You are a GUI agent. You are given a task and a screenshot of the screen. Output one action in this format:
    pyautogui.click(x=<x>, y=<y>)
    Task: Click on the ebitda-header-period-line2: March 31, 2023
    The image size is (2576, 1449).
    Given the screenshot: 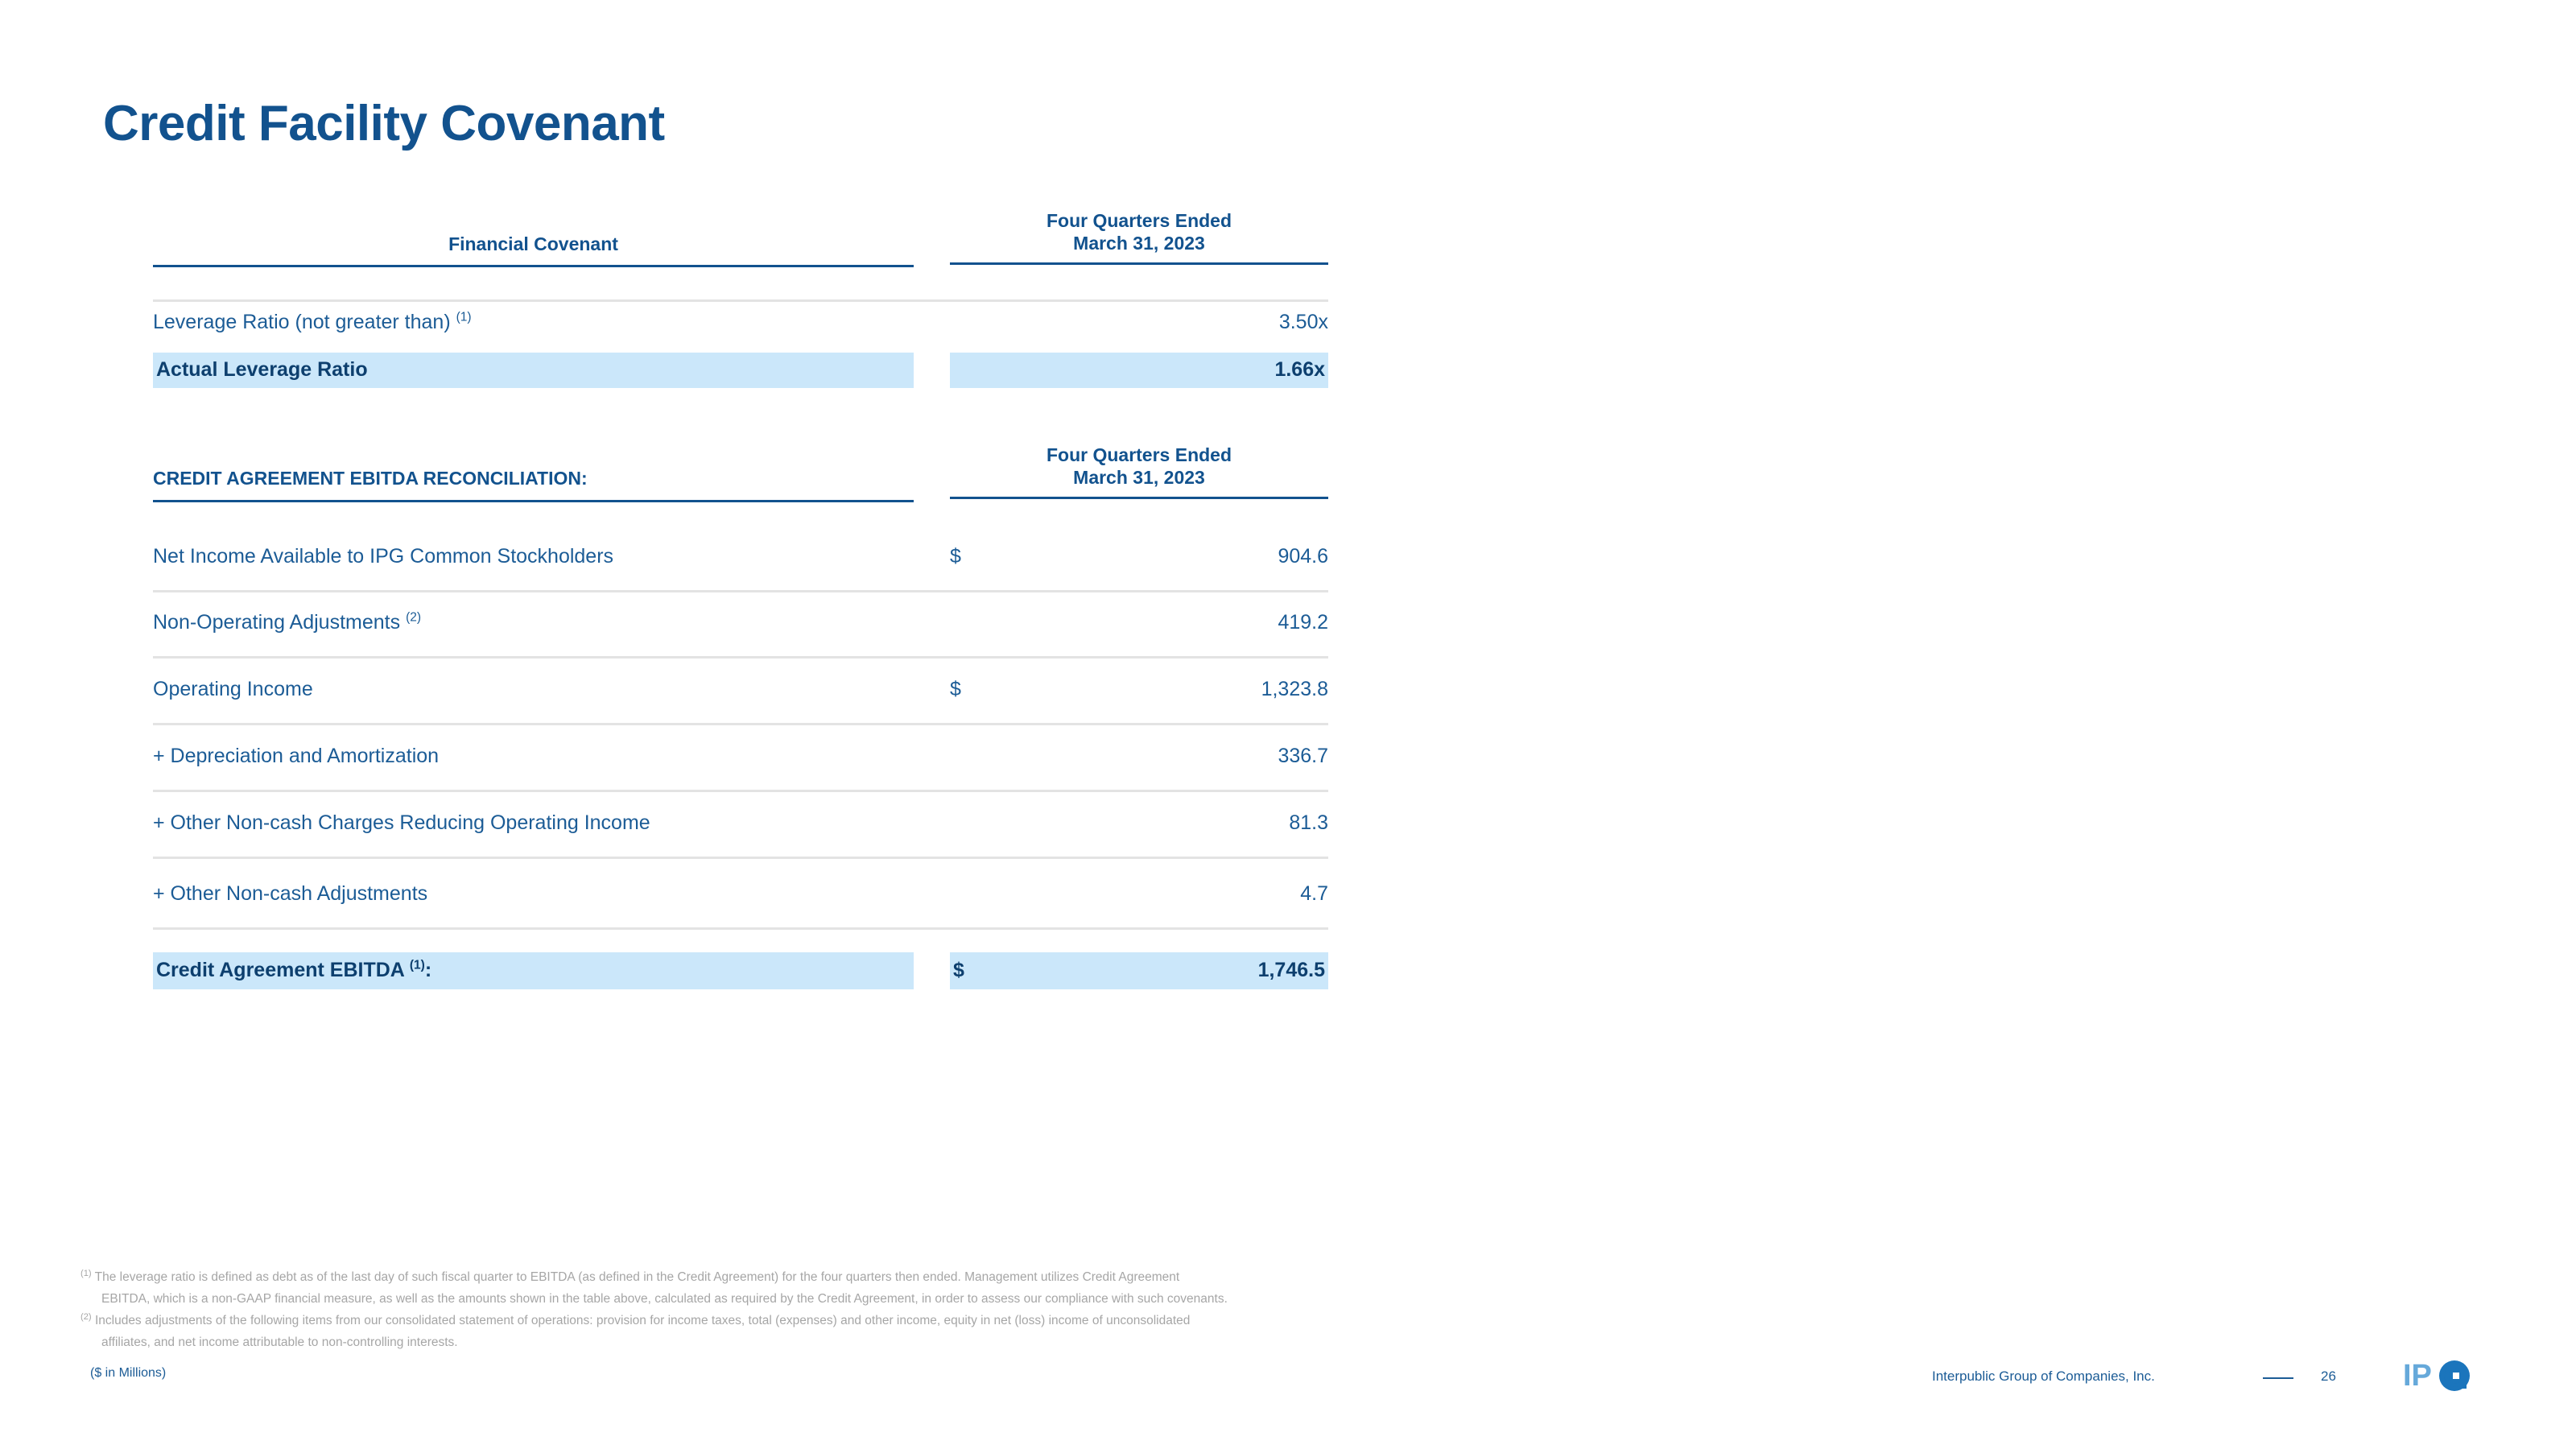 What is the action you would take?
    pyautogui.click(x=1139, y=478)
    